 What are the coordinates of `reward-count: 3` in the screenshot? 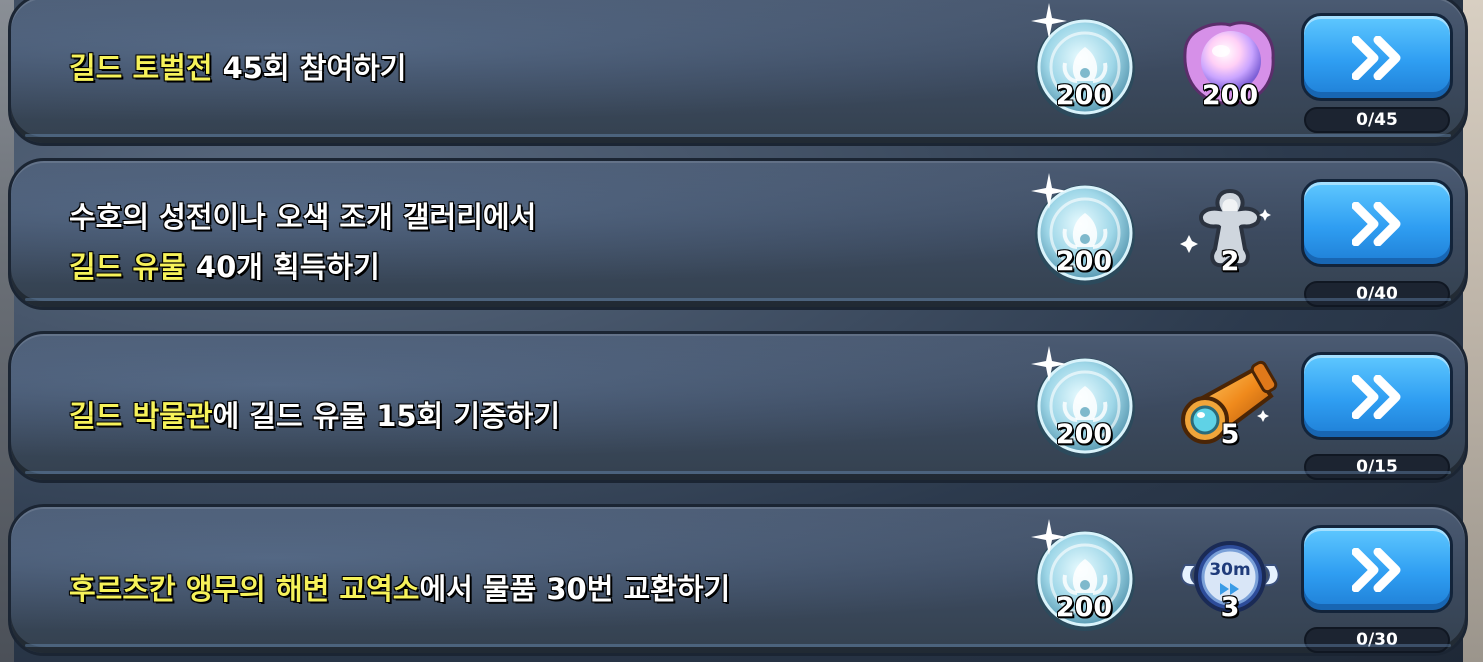 It's located at (1230, 607).